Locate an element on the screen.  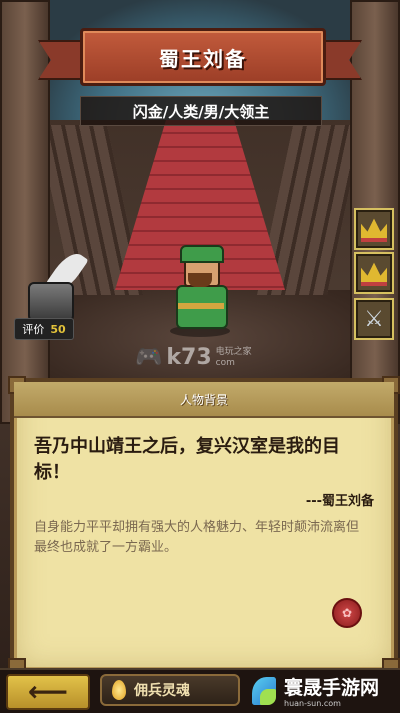
title-banner: 蜀王刘备 is located at coordinates (200, 57).